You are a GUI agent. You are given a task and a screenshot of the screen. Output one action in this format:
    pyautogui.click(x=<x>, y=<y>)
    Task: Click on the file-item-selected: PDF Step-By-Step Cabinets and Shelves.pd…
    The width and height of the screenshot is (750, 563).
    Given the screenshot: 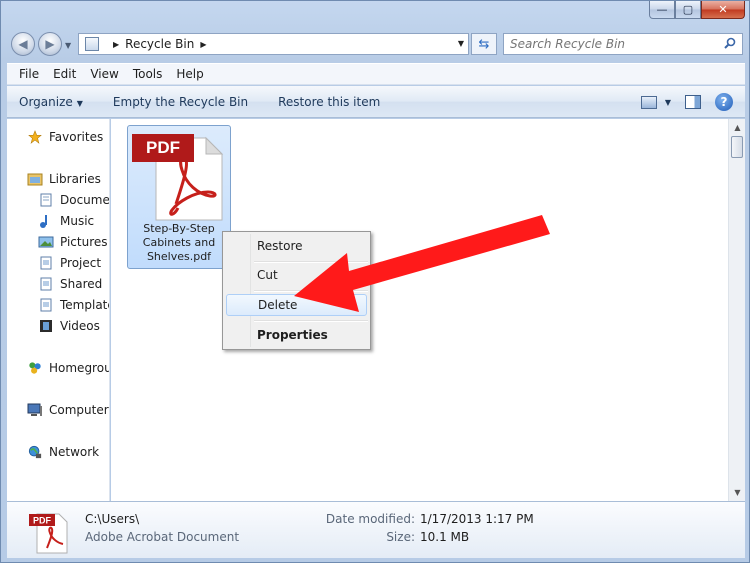 What is the action you would take?
    pyautogui.click(x=179, y=197)
    